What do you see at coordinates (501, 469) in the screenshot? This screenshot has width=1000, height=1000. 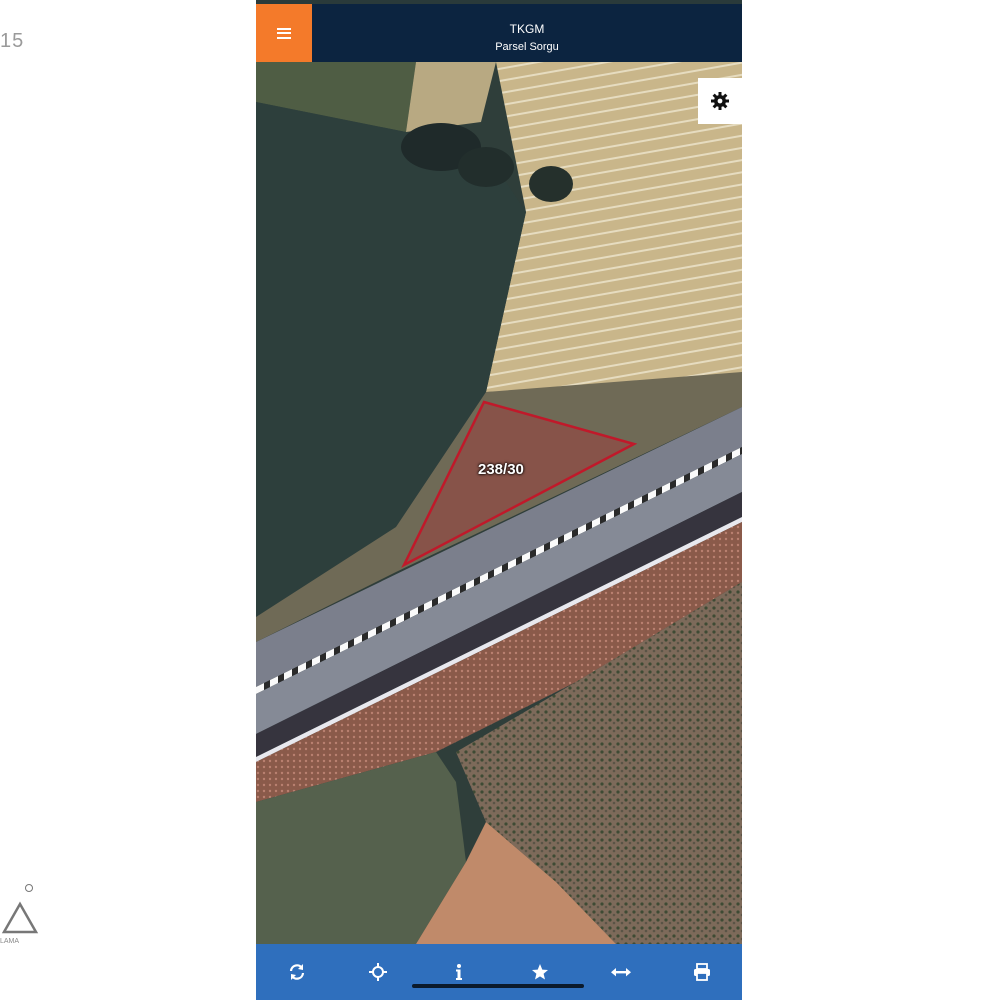 I see `parcel-number-label: 238/30` at bounding box center [501, 469].